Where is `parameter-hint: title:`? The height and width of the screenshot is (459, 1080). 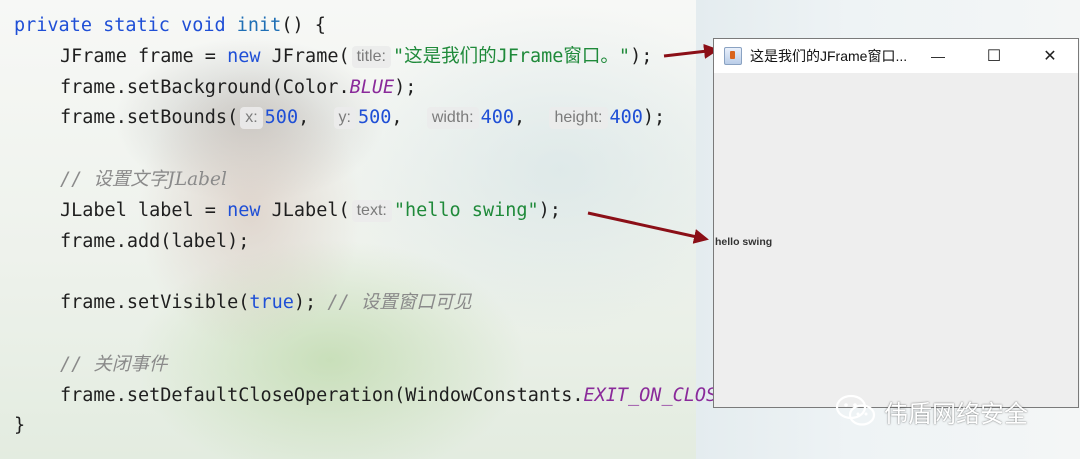 parameter-hint: title: is located at coordinates (371, 56).